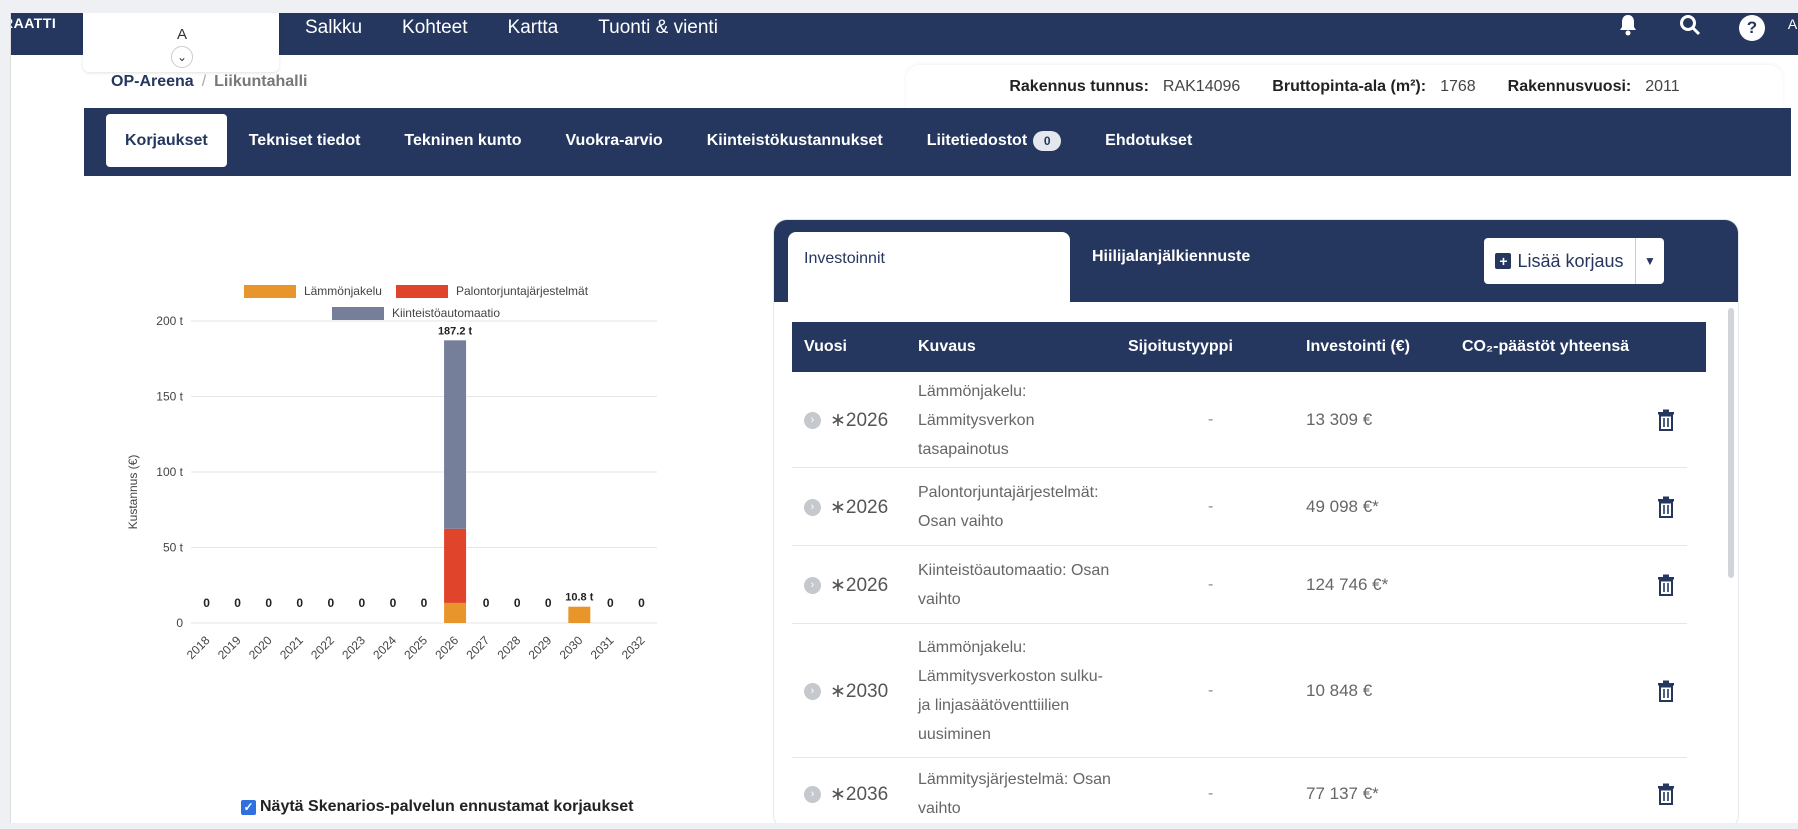 The image size is (1798, 829). Describe the element at coordinates (384, 647) in the screenshot. I see `x-tick-label: 2024` at that location.